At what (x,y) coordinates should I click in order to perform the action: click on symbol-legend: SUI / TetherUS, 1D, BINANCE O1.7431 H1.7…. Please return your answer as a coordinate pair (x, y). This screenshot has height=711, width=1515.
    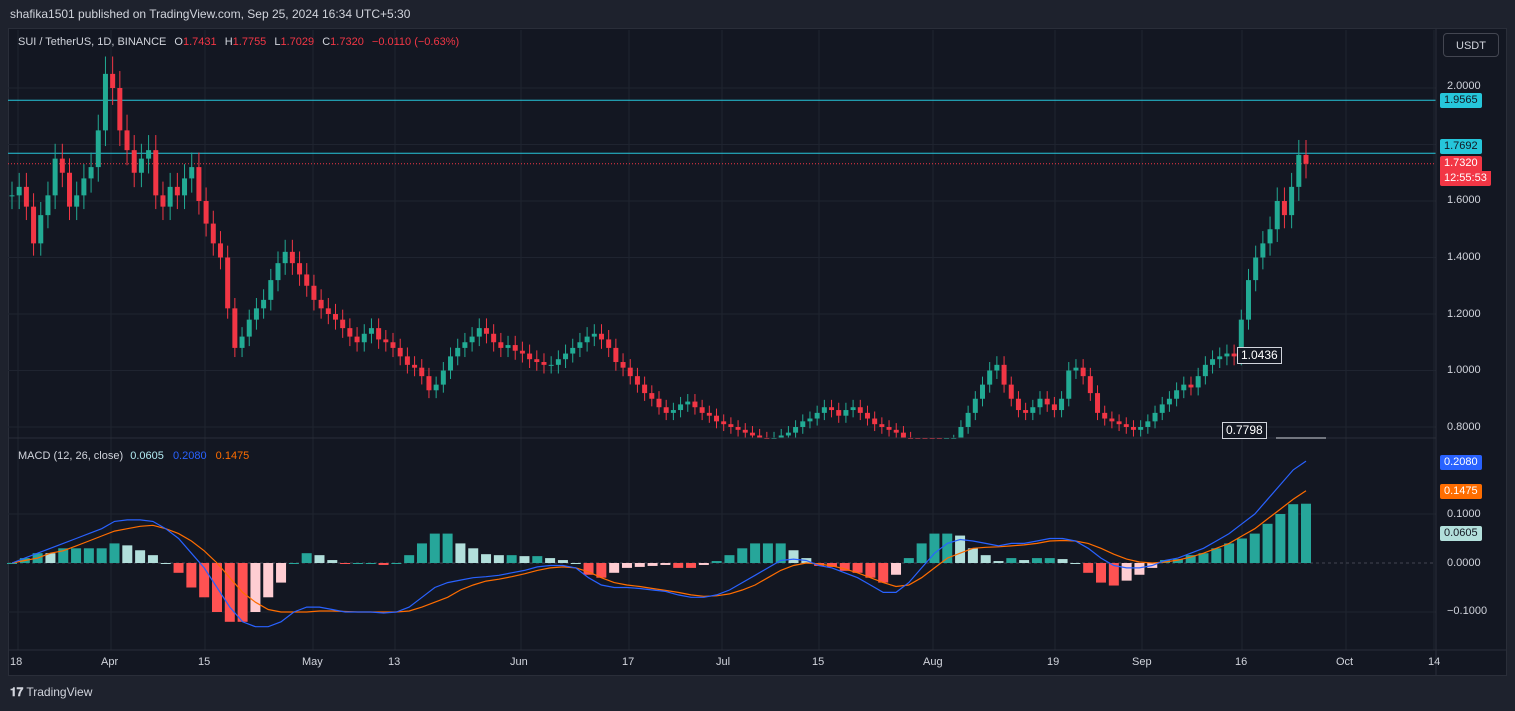
    Looking at the image, I should click on (238, 42).